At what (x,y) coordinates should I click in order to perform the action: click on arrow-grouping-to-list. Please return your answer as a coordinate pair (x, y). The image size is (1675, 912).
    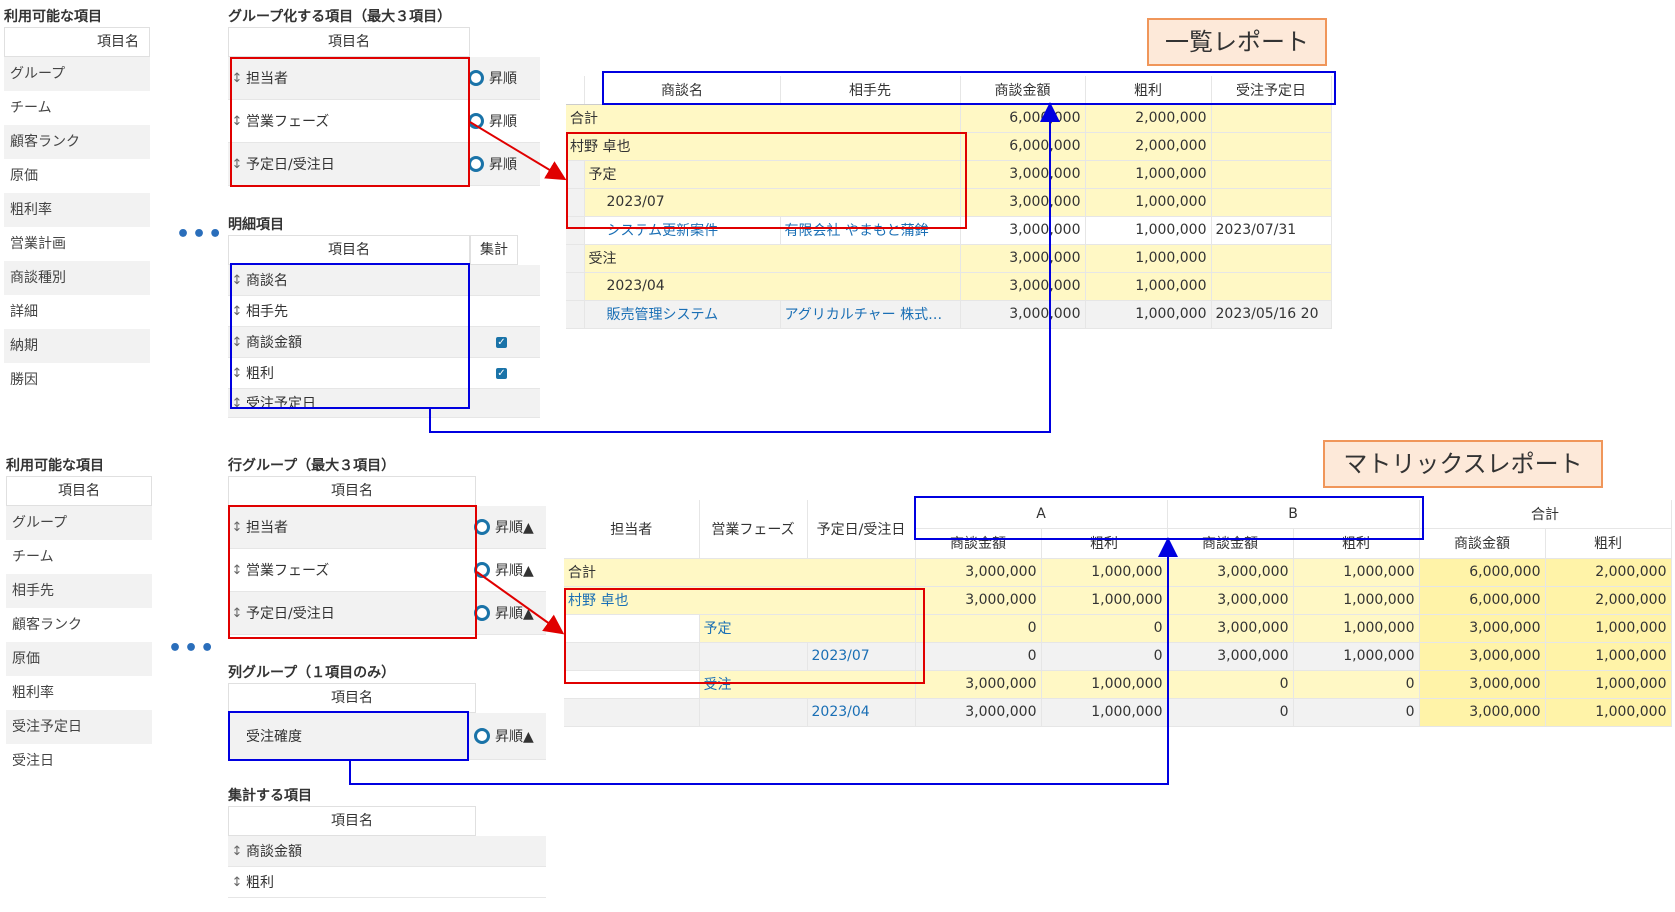
    Looking at the image, I should click on (518, 151).